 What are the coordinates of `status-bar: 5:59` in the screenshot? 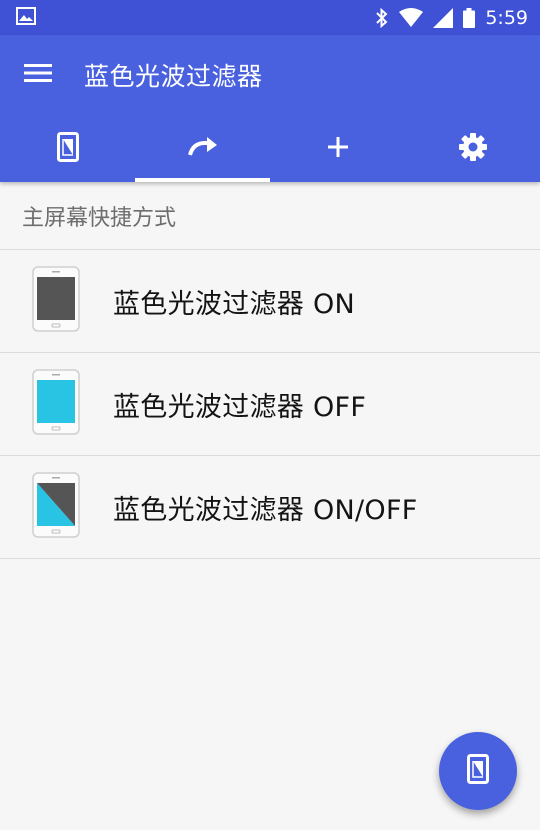 It's located at (270, 17).